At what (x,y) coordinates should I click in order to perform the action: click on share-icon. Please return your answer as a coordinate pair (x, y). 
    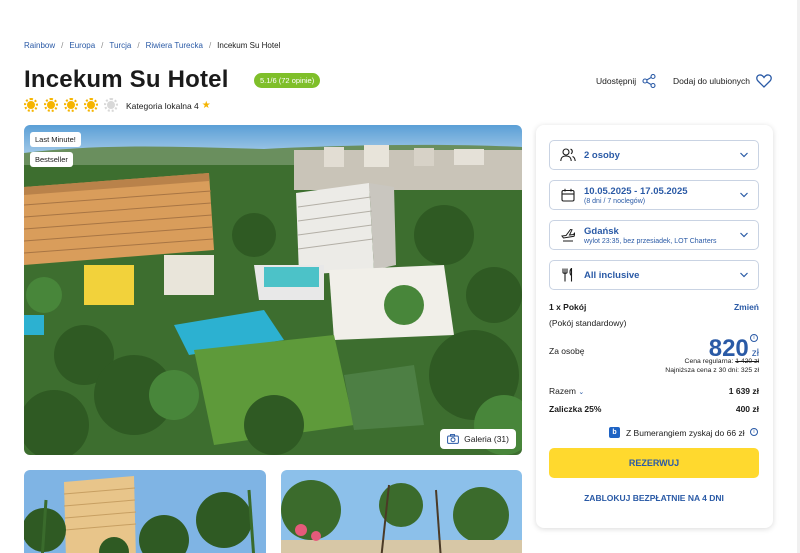
    Looking at the image, I should click on (649, 81).